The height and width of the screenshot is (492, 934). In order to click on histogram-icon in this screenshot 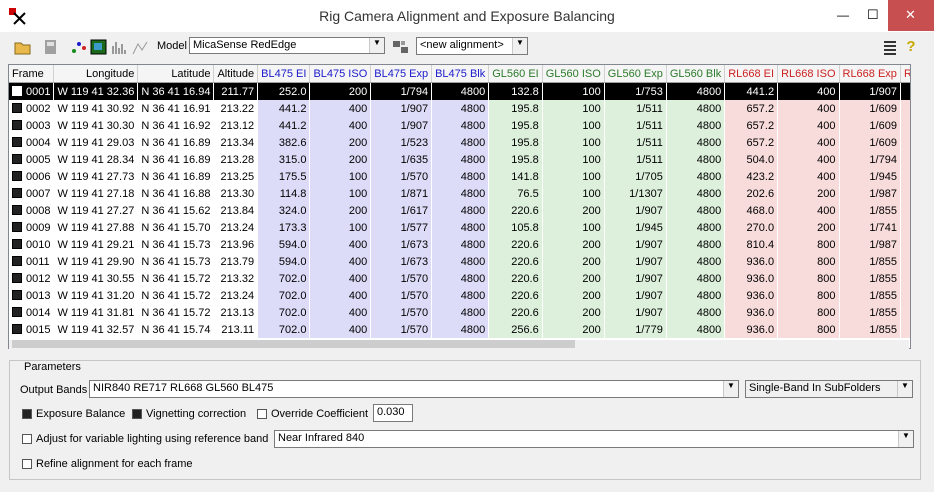, I will do `click(120, 47)`.